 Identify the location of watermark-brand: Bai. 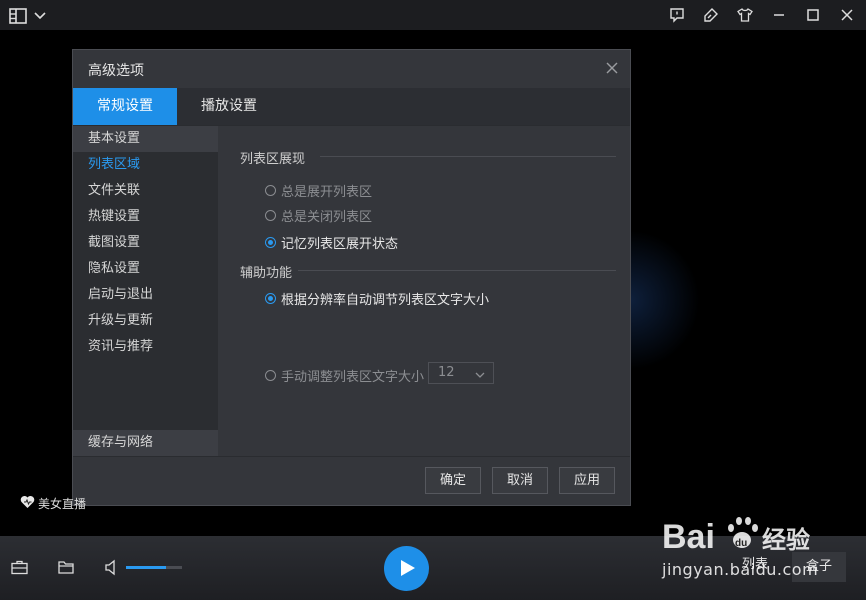
(688, 537).